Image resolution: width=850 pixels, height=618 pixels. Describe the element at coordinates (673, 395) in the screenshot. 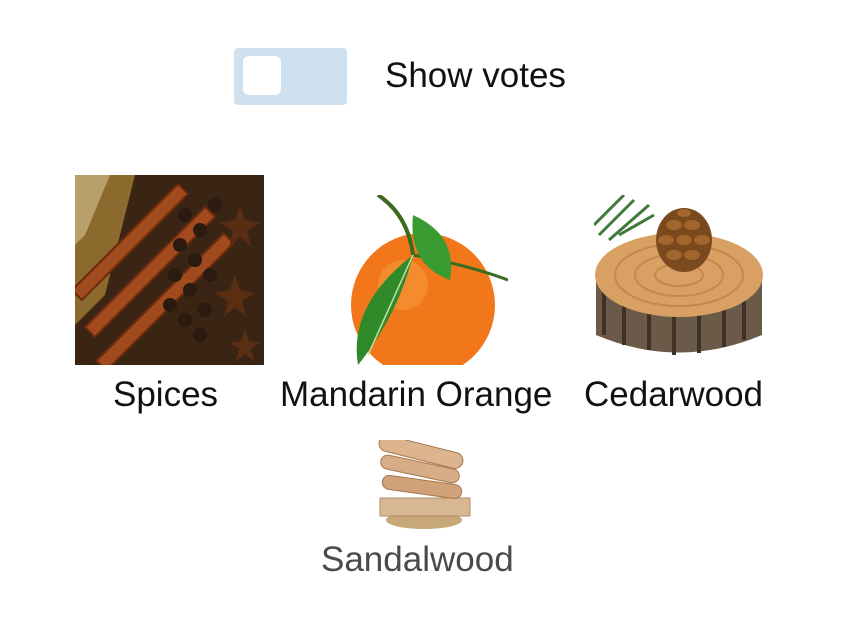

I see `scent-label-cedarwood: Cedarwood` at that location.